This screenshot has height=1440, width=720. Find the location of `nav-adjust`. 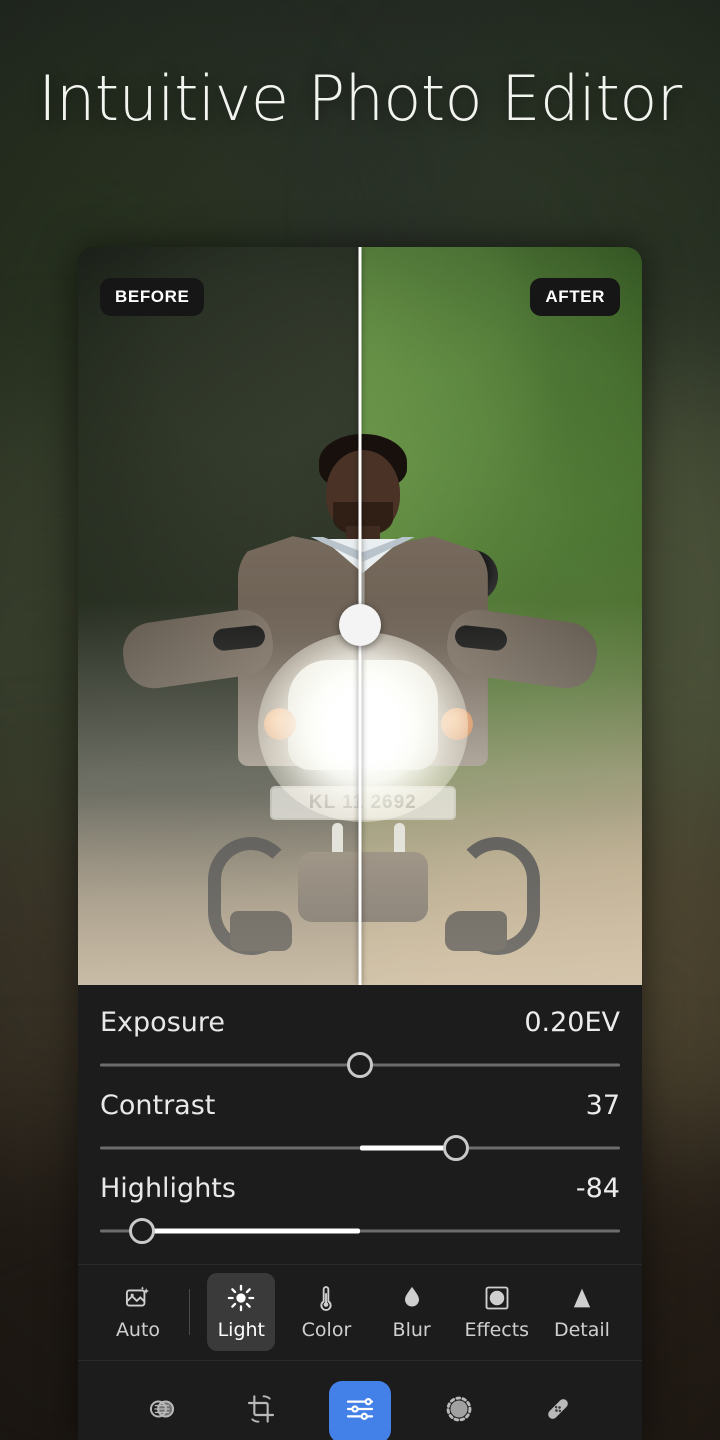

nav-adjust is located at coordinates (359, 1410).